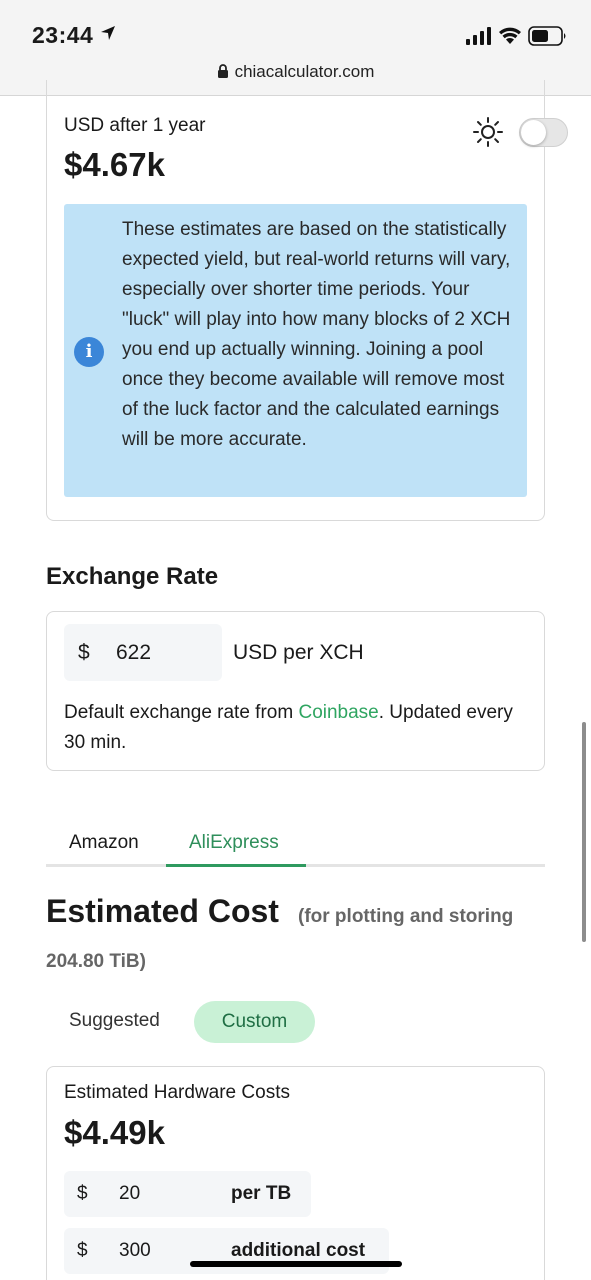 The height and width of the screenshot is (1280, 591). What do you see at coordinates (298, 1250) in the screenshot?
I see `additional-cost-unit: additional cost` at bounding box center [298, 1250].